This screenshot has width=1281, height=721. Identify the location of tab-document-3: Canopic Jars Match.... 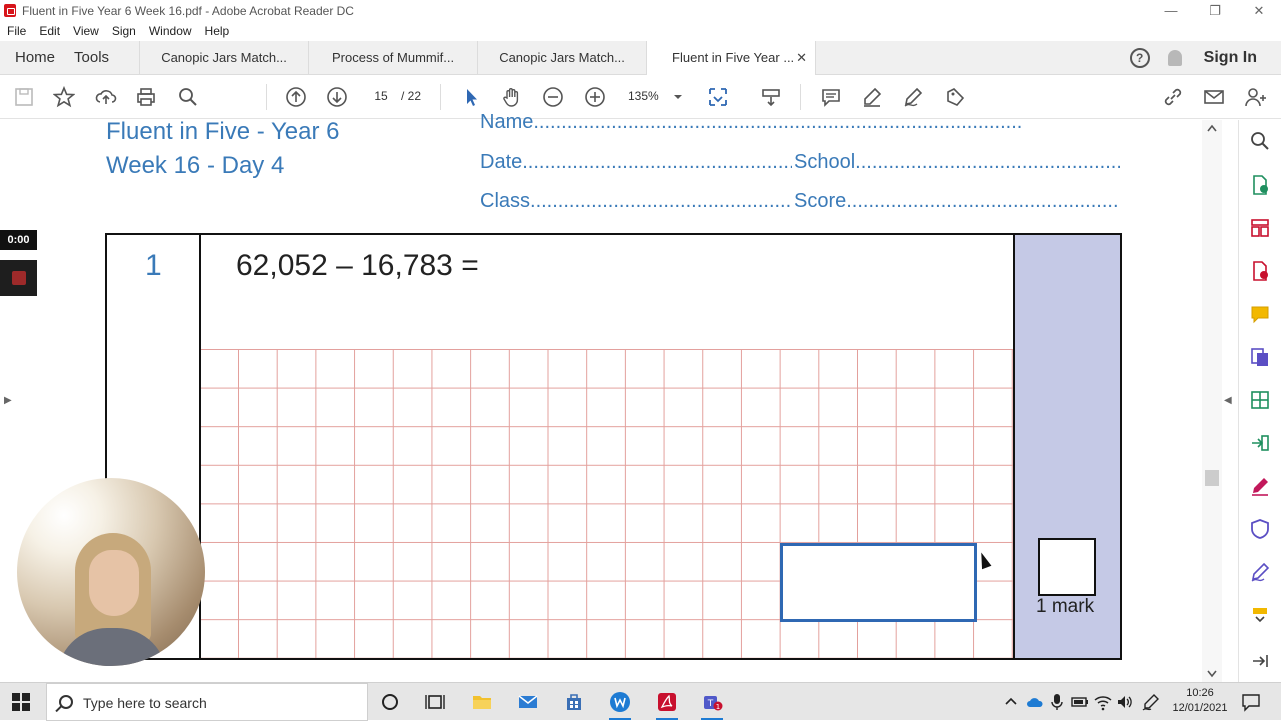
(561, 57).